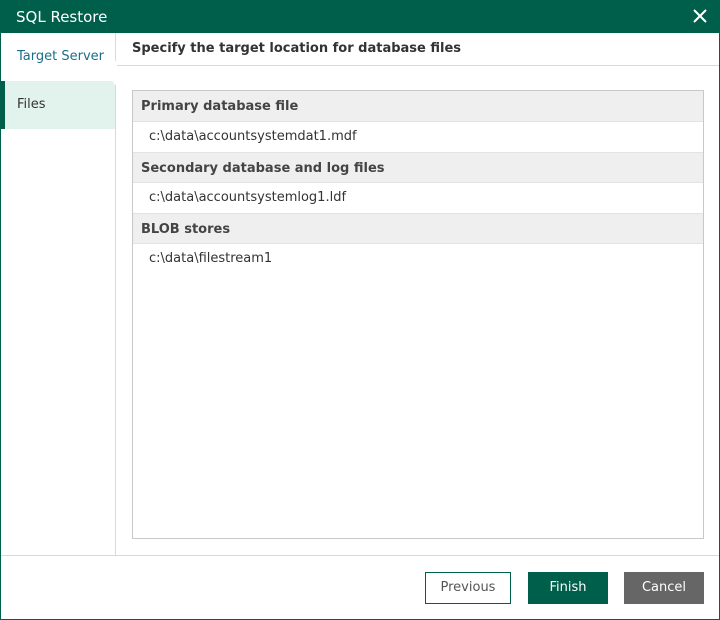 The width and height of the screenshot is (720, 620). I want to click on previous-button: Previous, so click(468, 588).